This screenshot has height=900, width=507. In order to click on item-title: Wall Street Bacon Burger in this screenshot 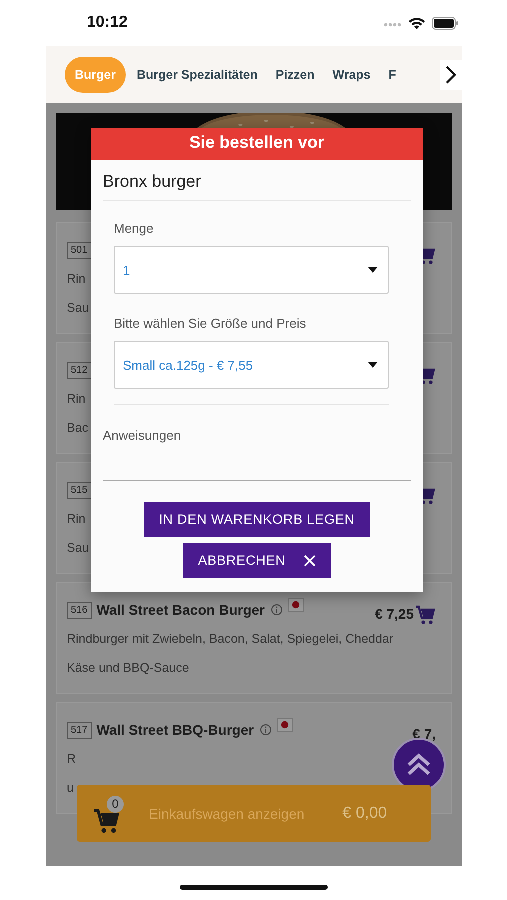, I will do `click(180, 610)`.